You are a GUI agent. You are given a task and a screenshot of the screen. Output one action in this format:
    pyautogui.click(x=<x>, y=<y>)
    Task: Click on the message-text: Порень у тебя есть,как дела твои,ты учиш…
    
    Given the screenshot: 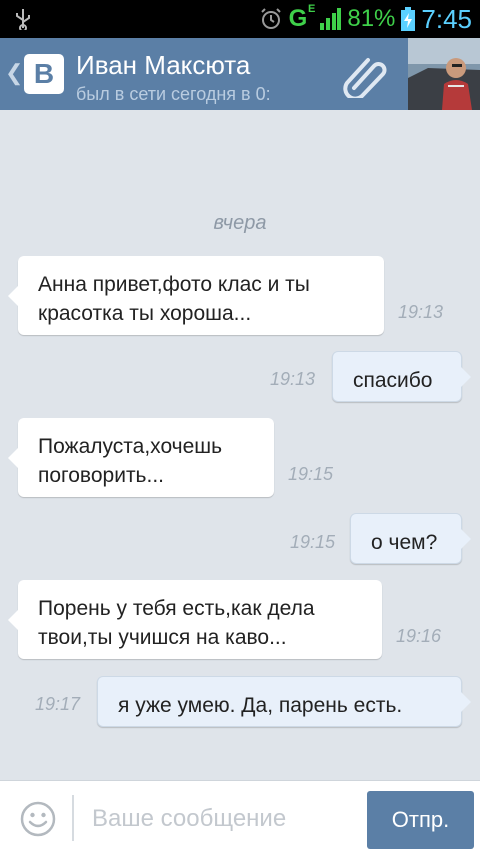 What is the action you would take?
    pyautogui.click(x=176, y=623)
    